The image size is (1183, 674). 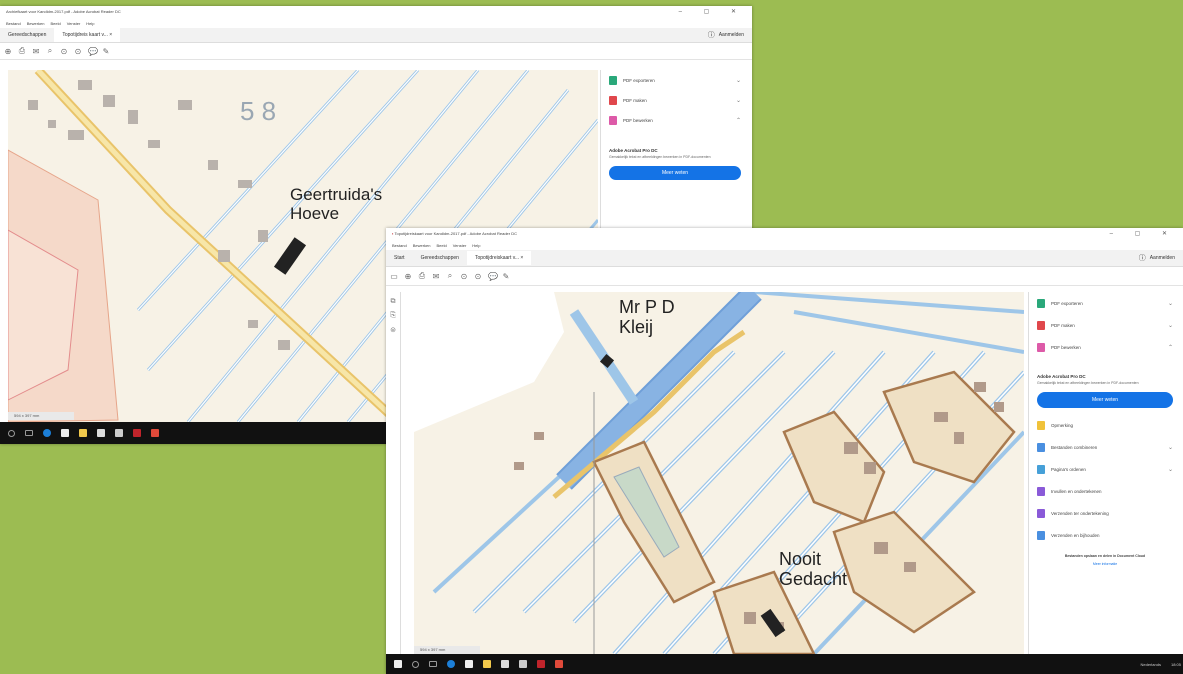 I want to click on label-nooit-gedacht: Nooit Gedacht, so click(x=813, y=569).